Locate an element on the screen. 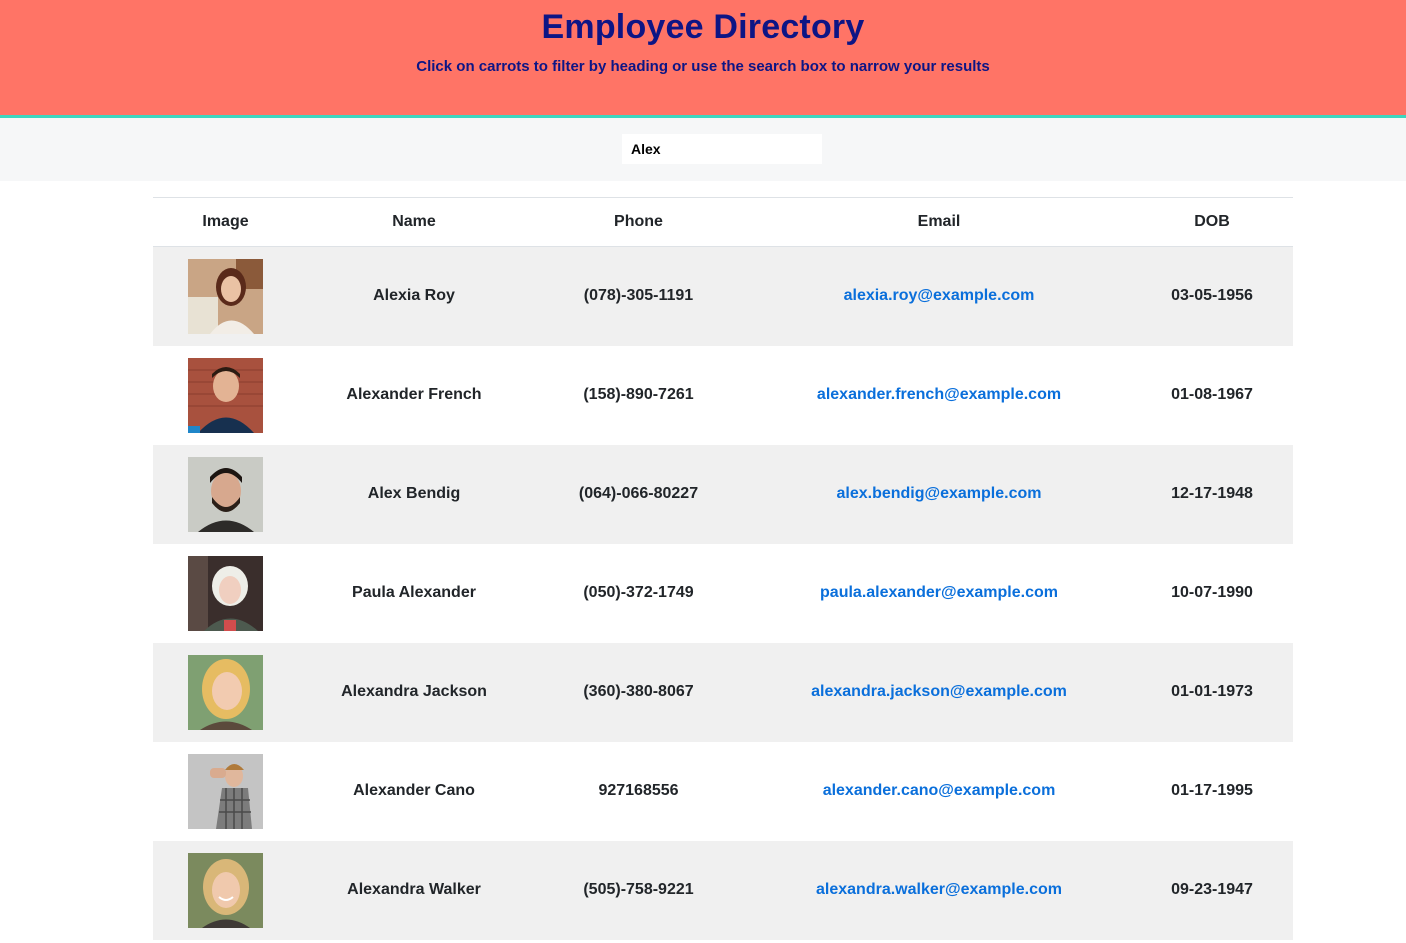 The height and width of the screenshot is (943, 1406). column-header-email: Email is located at coordinates (939, 222).